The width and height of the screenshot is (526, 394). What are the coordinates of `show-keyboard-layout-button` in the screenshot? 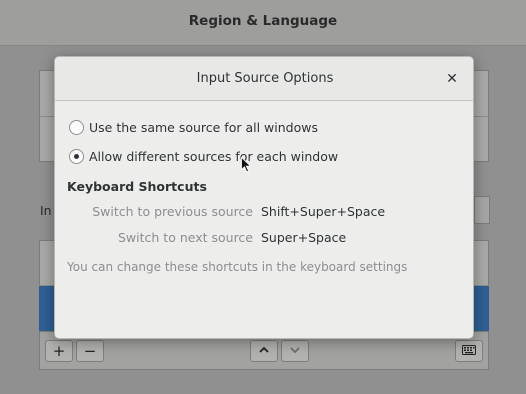 It's located at (469, 351).